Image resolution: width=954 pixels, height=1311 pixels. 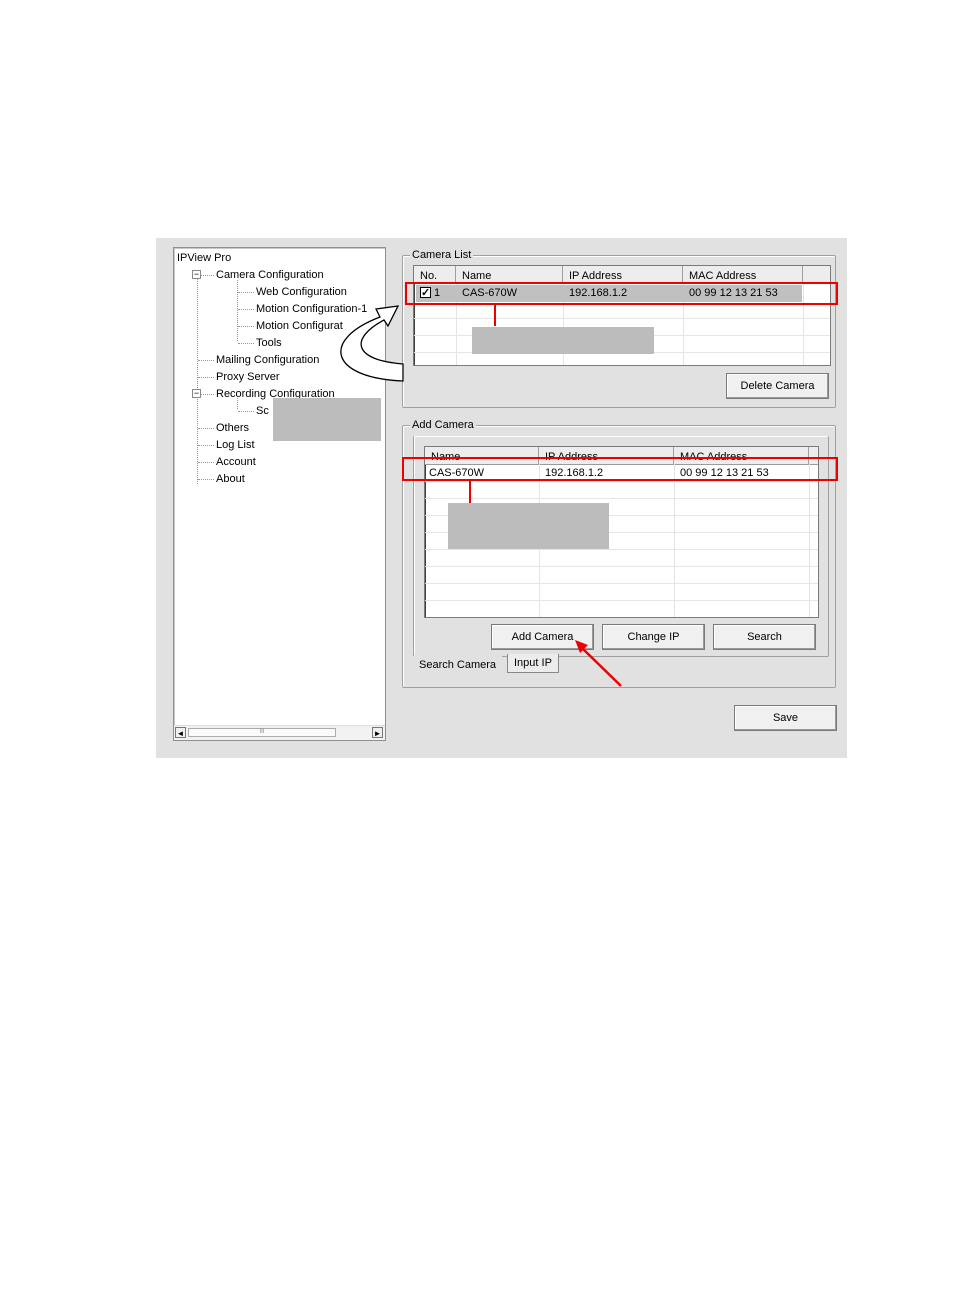 I want to click on annotation-overlay, so click(x=481, y=496).